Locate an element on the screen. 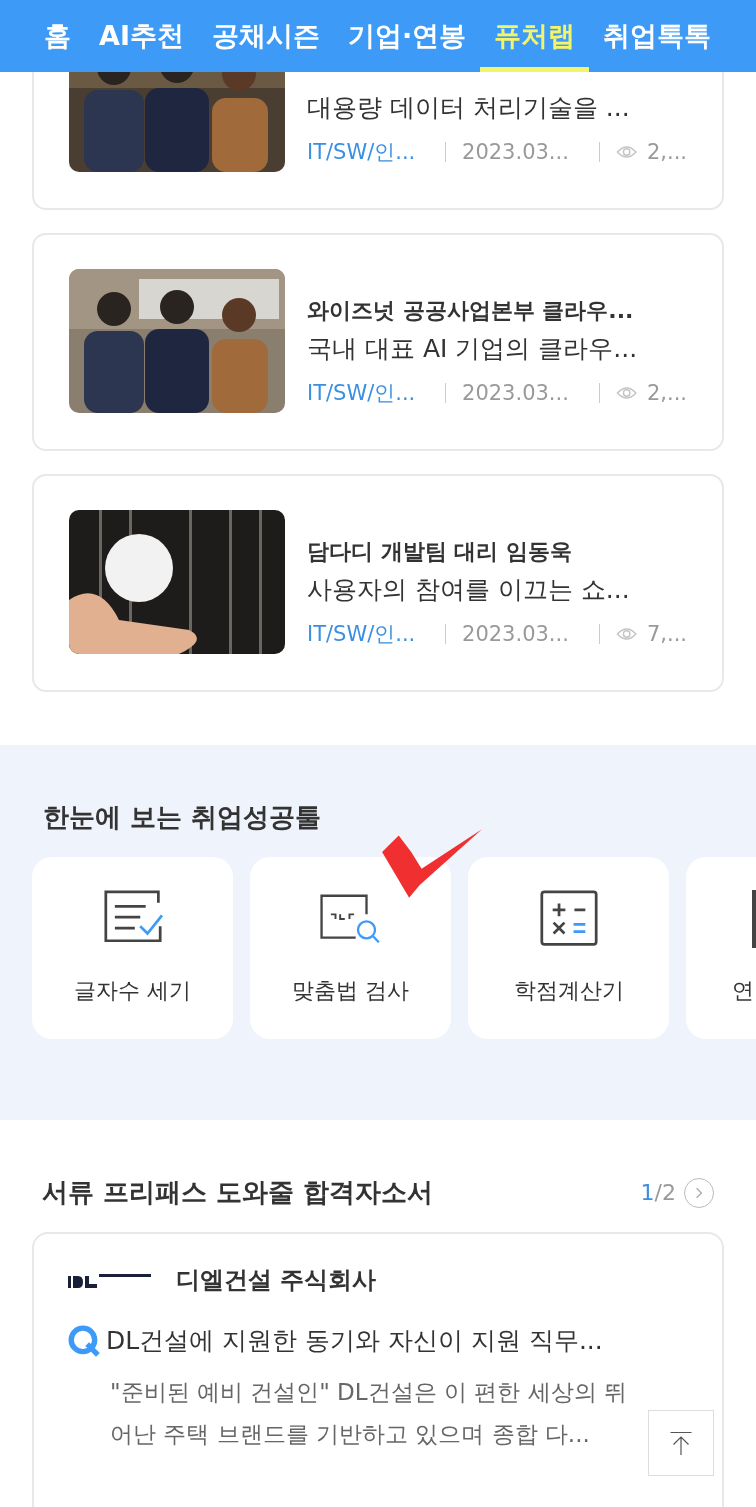 This screenshot has height=1507, width=756. calculator-icon is located at coordinates (568, 919).